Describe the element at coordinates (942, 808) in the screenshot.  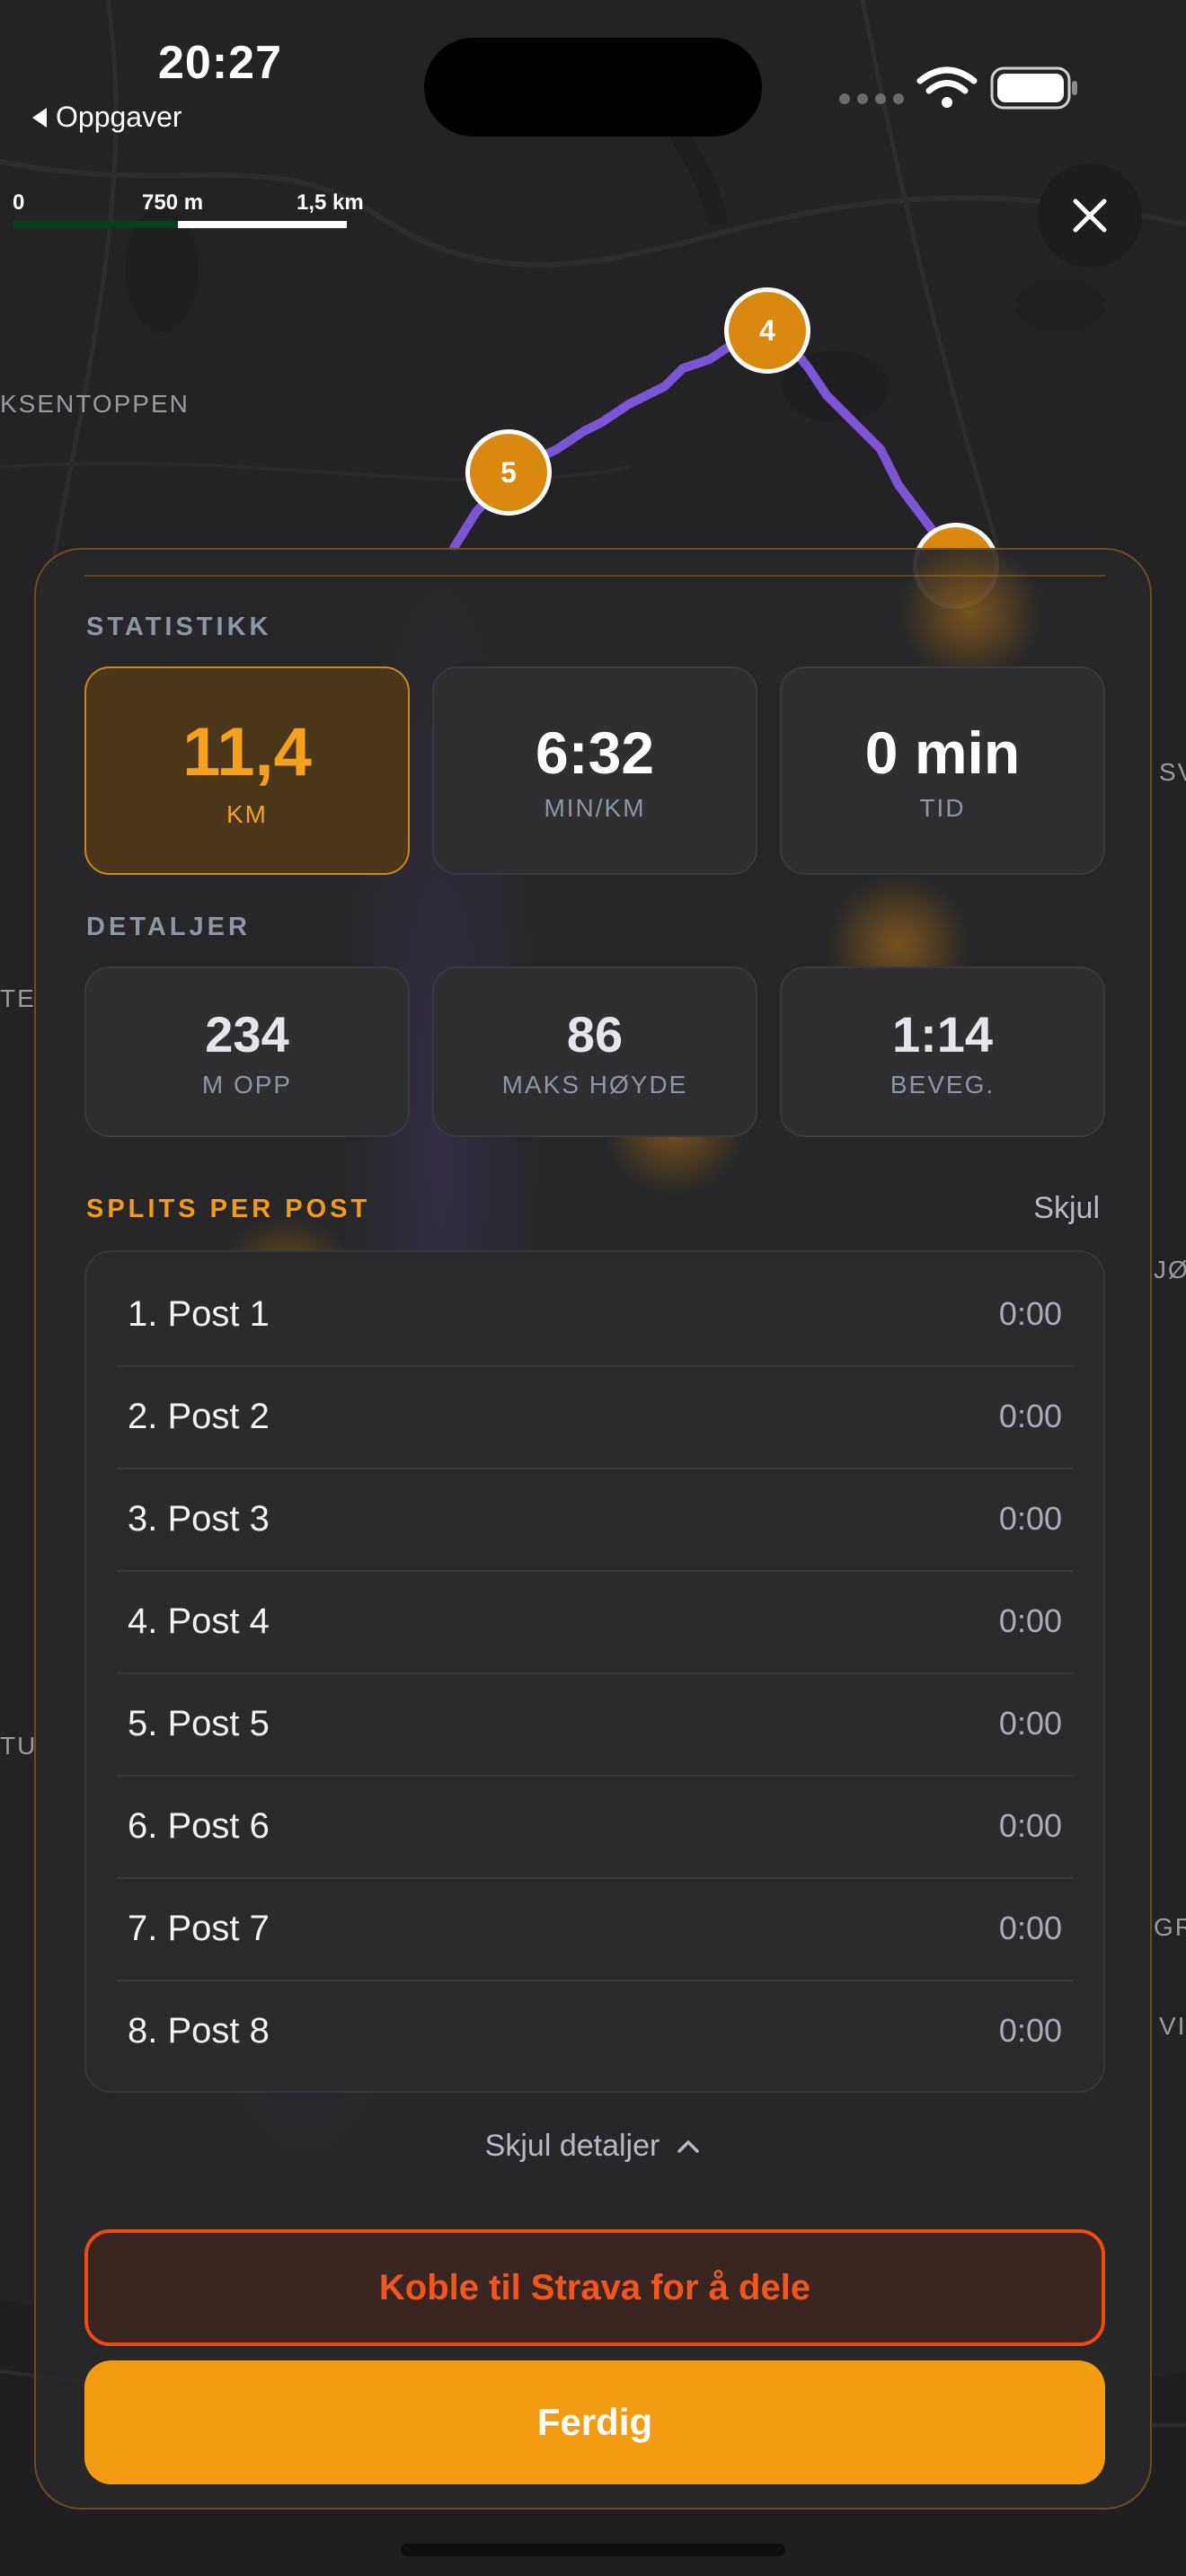
I see `stat-time-unit: TID` at that location.